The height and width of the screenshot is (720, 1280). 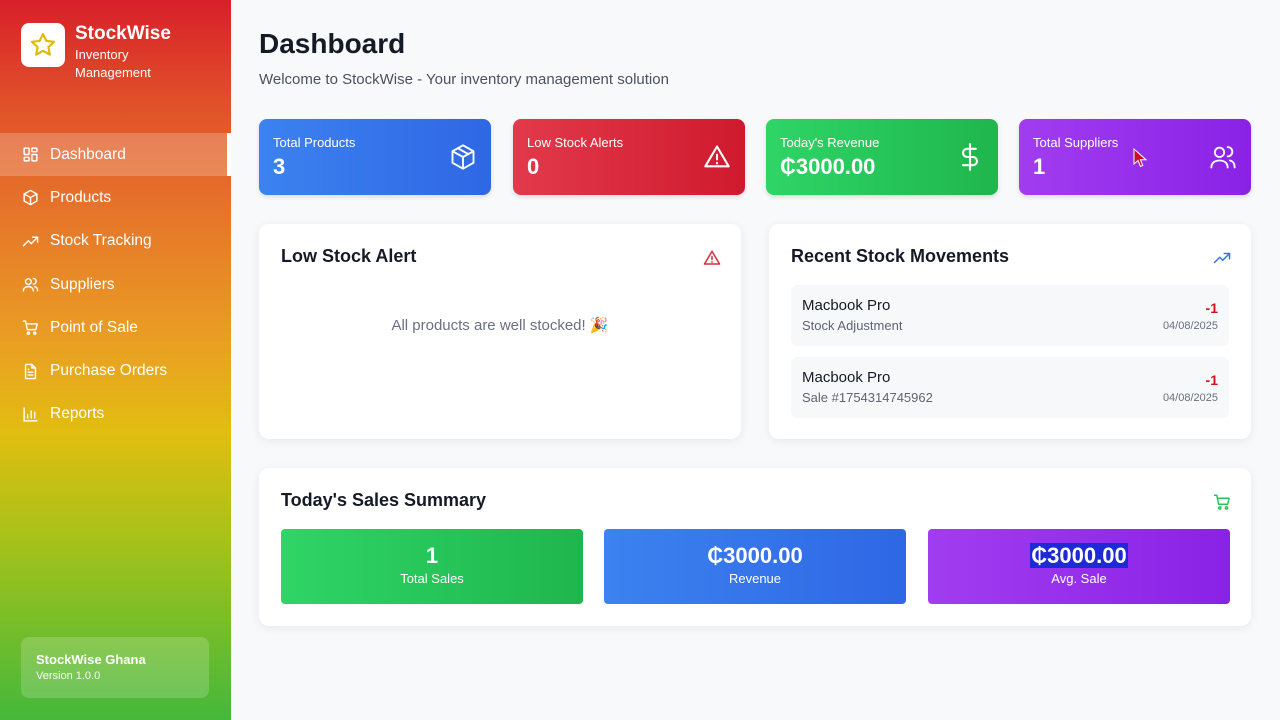 I want to click on sidebar-item-label: Reports, so click(x=77, y=414).